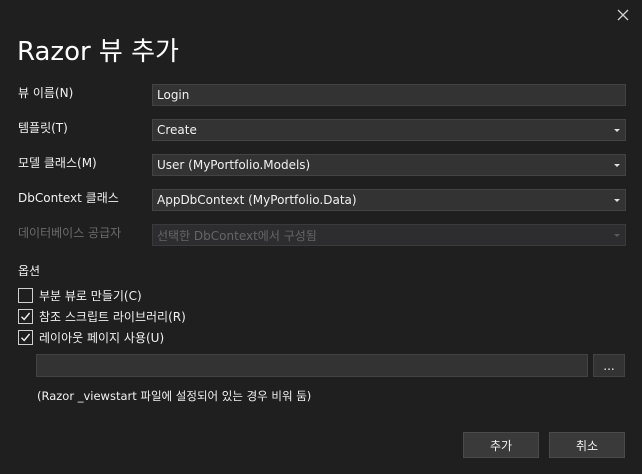  Describe the element at coordinates (102, 337) in the screenshot. I see `use-layout-label: 레이아웃 페이지 사용(U)` at that location.